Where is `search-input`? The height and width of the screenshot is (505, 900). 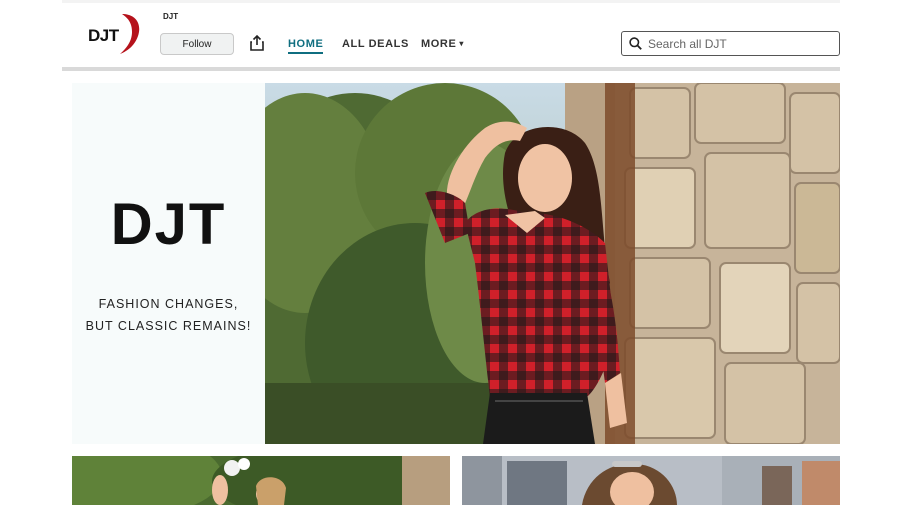
search-input is located at coordinates (740, 43).